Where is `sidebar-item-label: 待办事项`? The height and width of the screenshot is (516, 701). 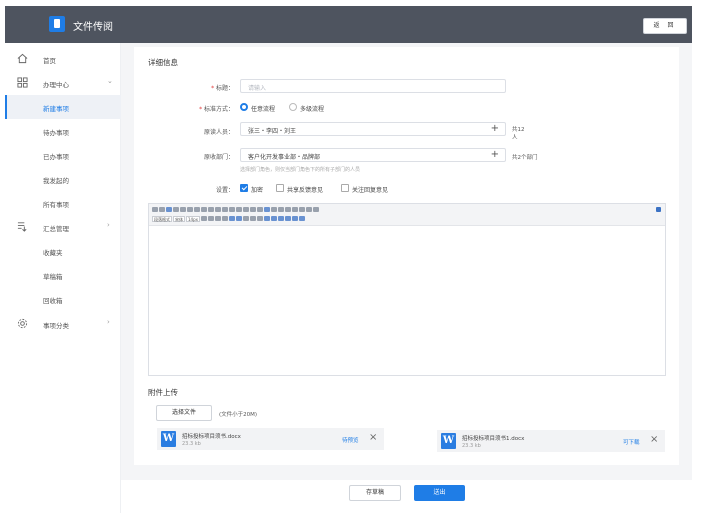 sidebar-item-label: 待办事项 is located at coordinates (56, 133).